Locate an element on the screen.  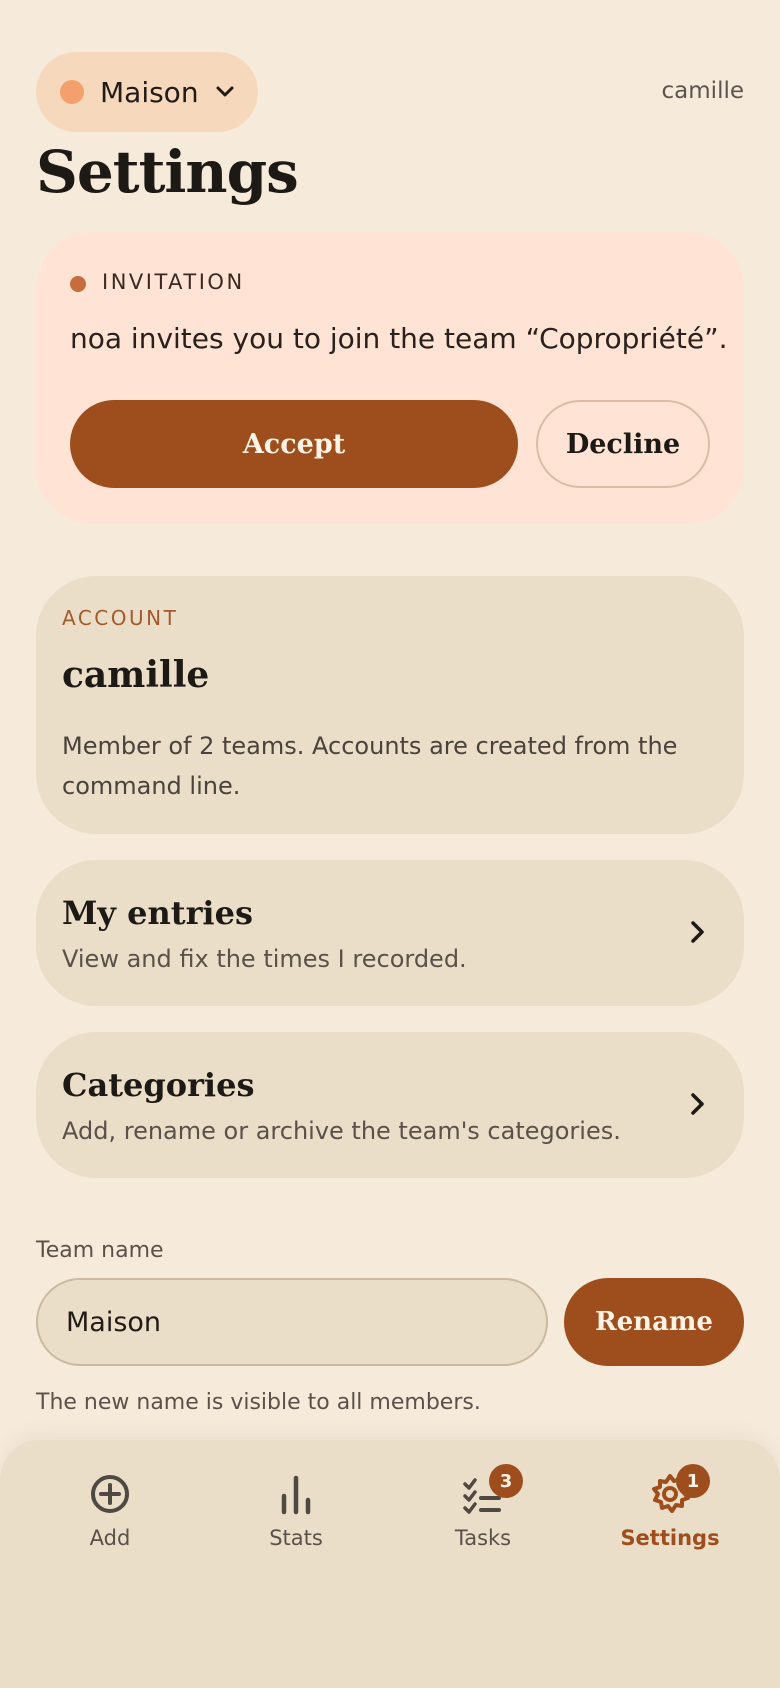
nav-settings: 1 Settings is located at coordinates (670, 1514).